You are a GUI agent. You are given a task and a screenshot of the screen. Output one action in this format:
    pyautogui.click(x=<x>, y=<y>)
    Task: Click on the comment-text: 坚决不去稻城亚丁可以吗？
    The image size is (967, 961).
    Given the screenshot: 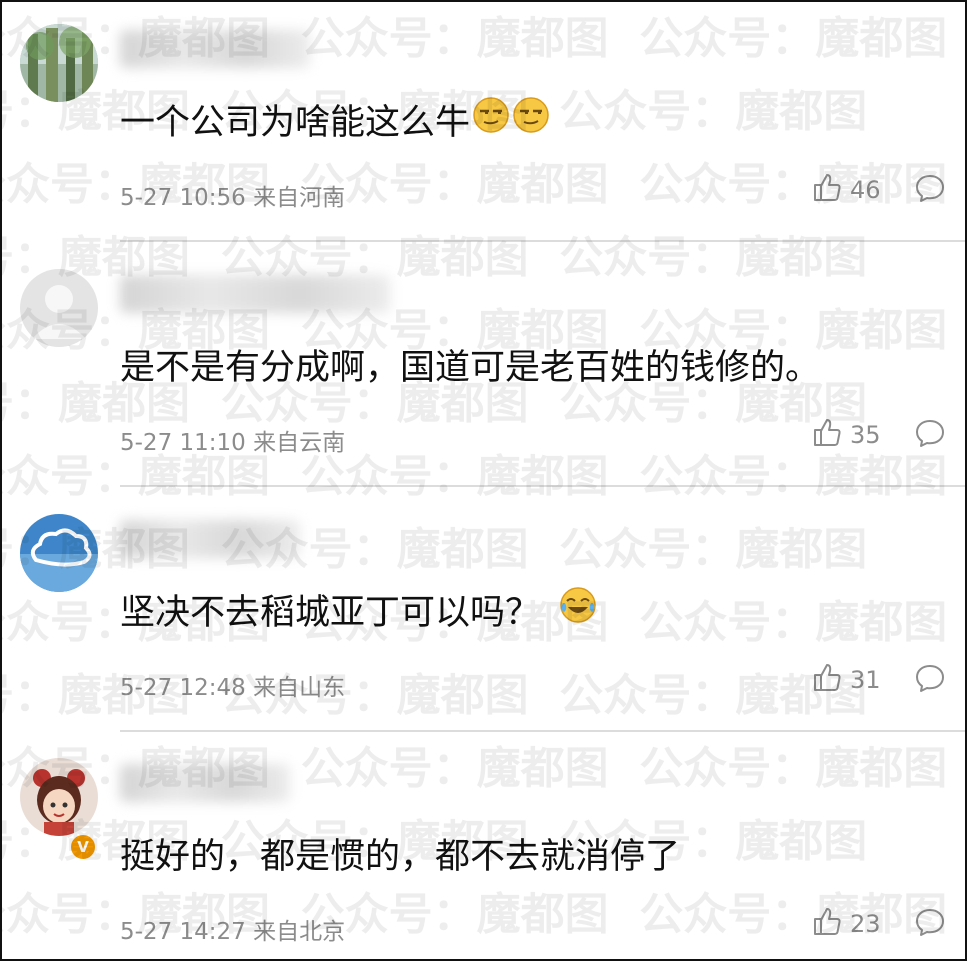 What is the action you would take?
    pyautogui.click(x=359, y=609)
    